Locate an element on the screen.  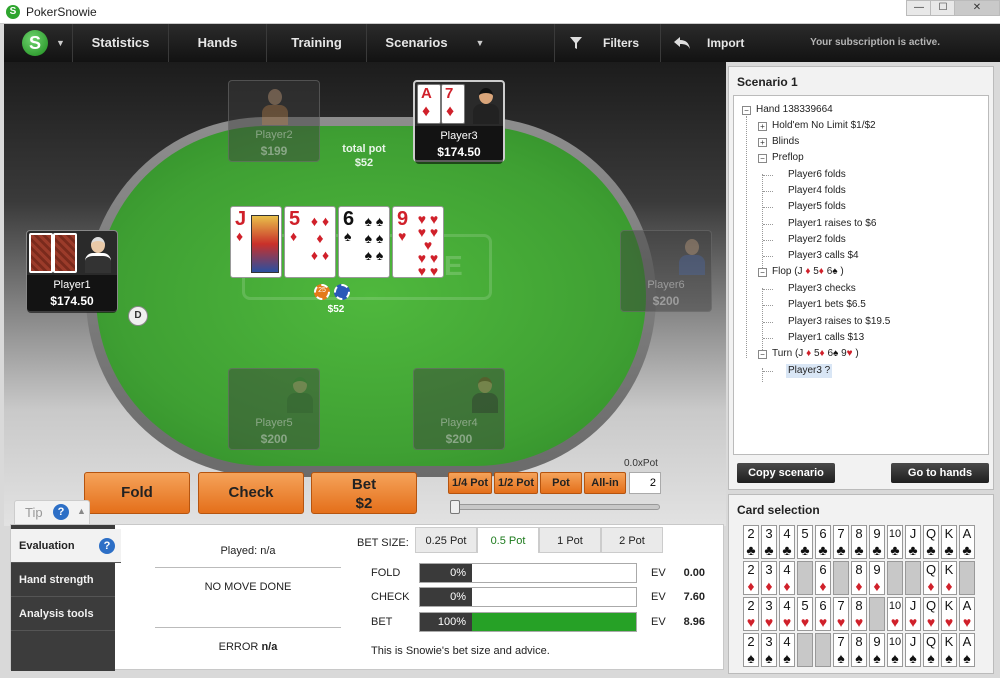
selectable-card: K ♣ is located at coordinates (949, 542).